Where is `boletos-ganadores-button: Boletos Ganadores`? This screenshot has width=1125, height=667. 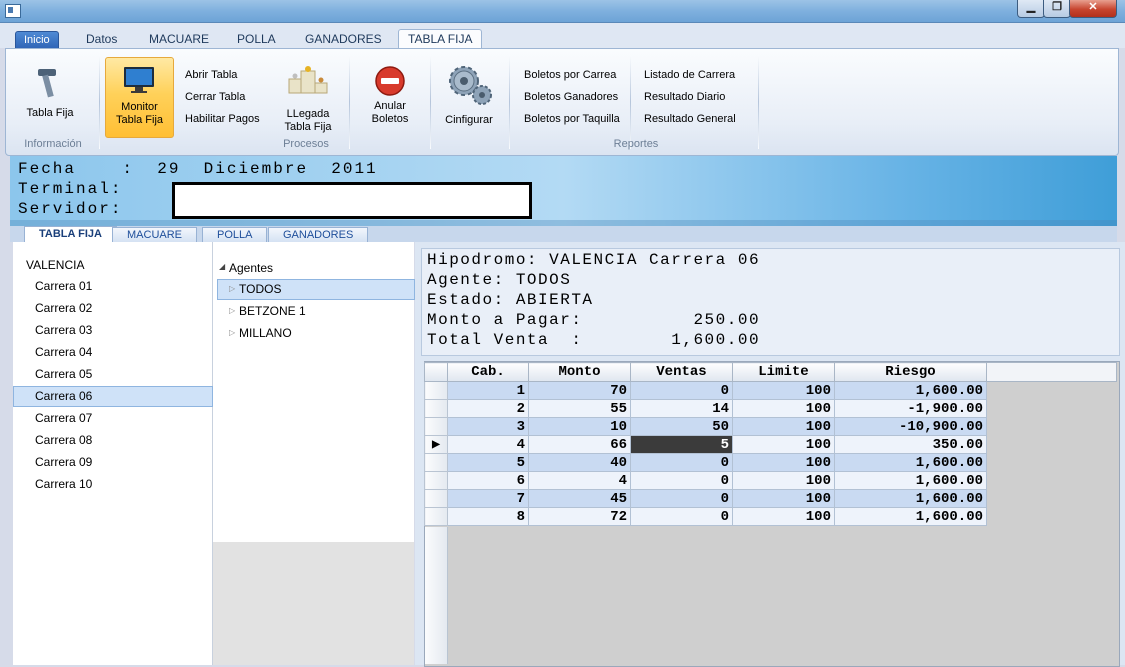
boletos-ganadores-button: Boletos Ganadores is located at coordinates (571, 97).